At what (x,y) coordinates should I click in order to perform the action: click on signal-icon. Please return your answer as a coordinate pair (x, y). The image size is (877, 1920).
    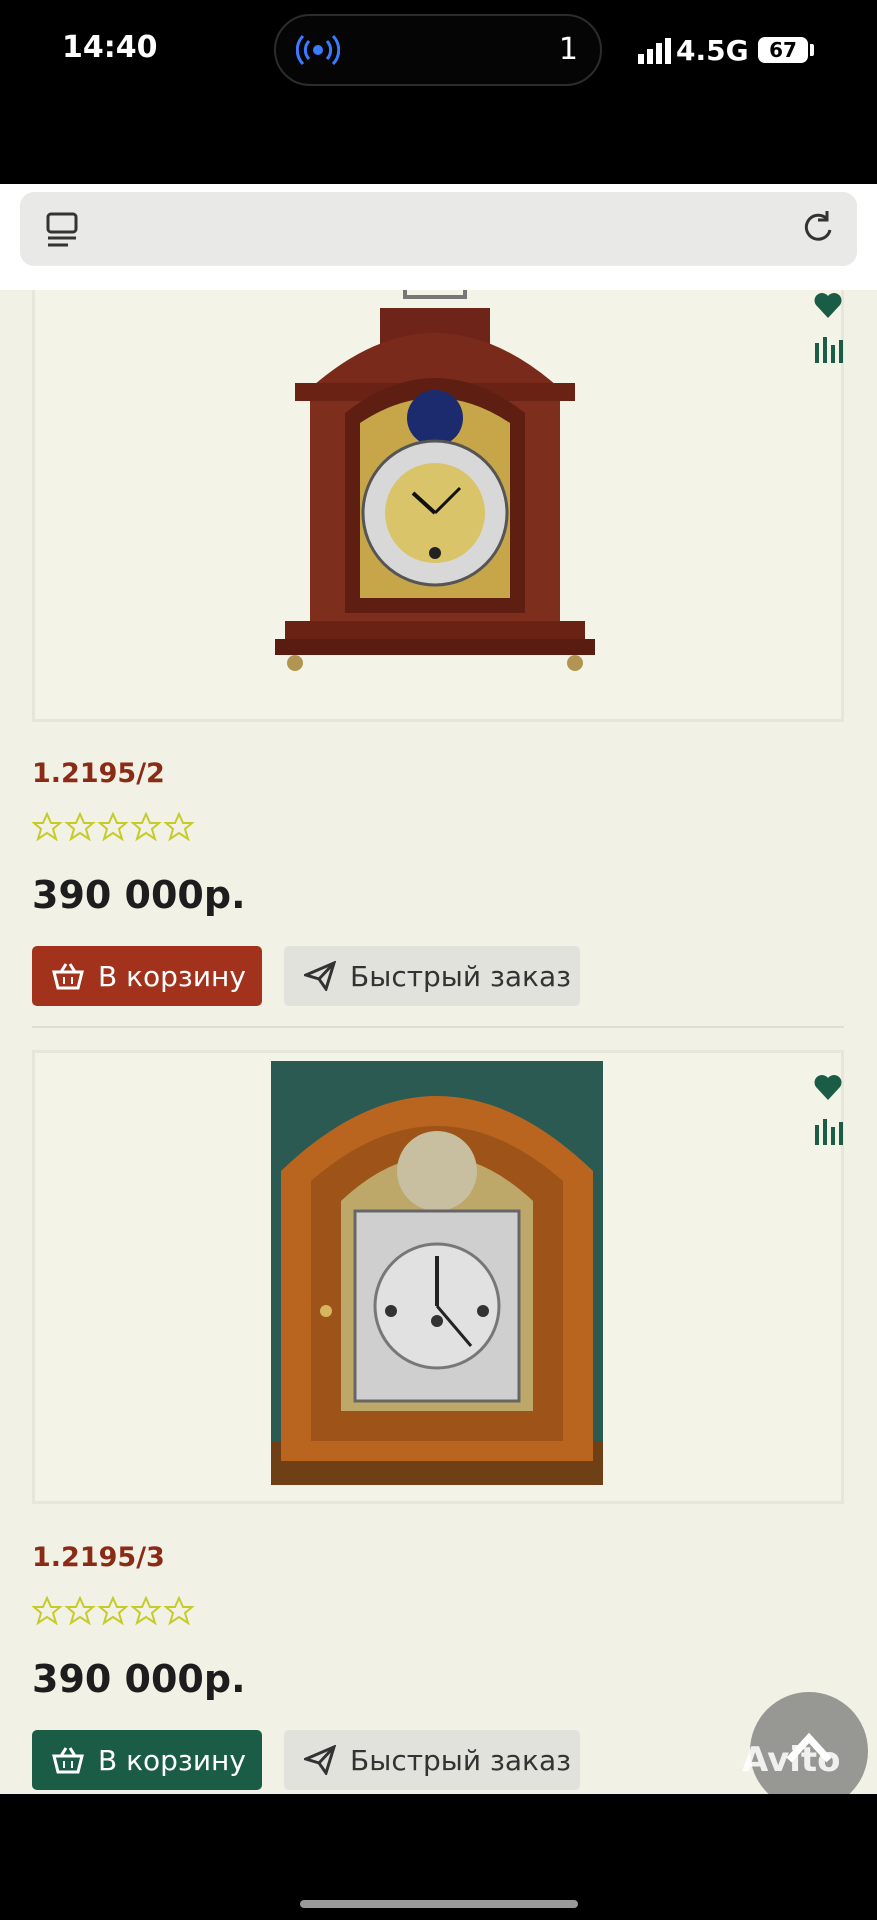
    Looking at the image, I should click on (654, 51).